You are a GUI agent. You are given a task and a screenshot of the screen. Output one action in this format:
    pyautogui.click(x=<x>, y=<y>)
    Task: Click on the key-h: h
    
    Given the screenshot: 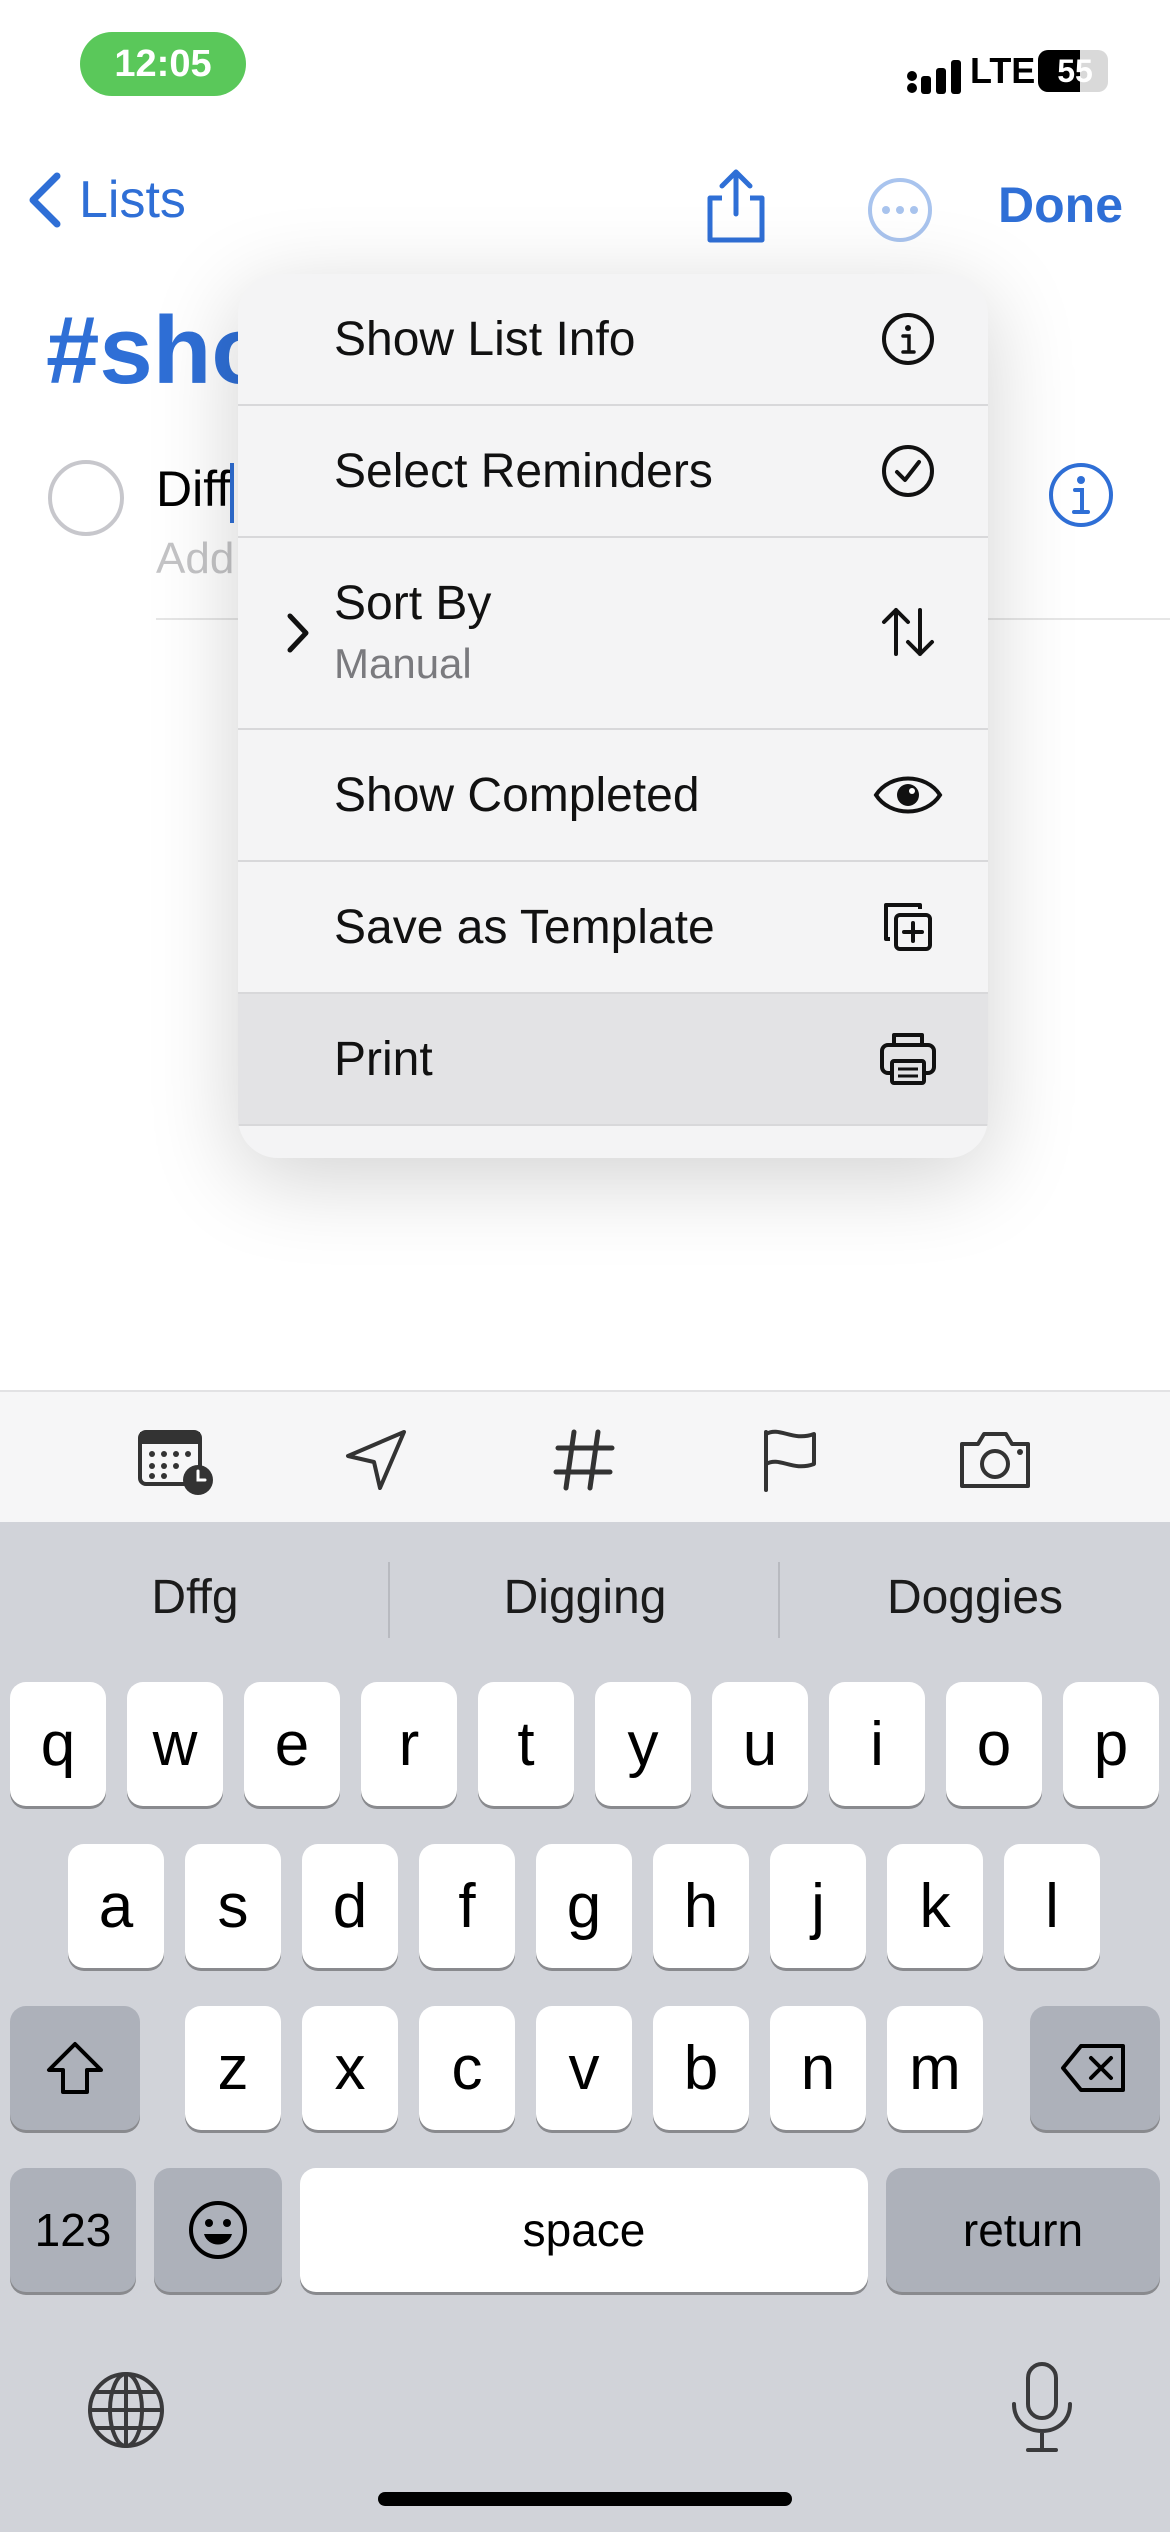 What is the action you would take?
    pyautogui.click(x=701, y=1906)
    